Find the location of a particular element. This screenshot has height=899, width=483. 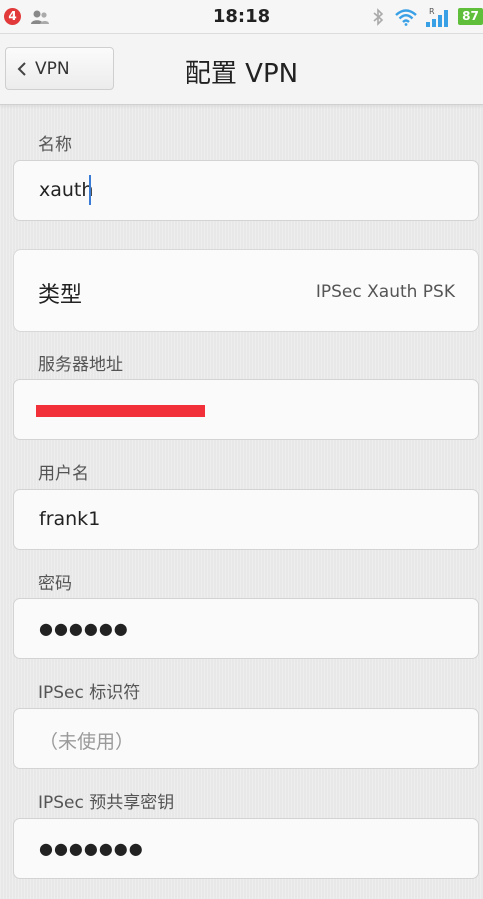

bluetooth-icon is located at coordinates (378, 17).